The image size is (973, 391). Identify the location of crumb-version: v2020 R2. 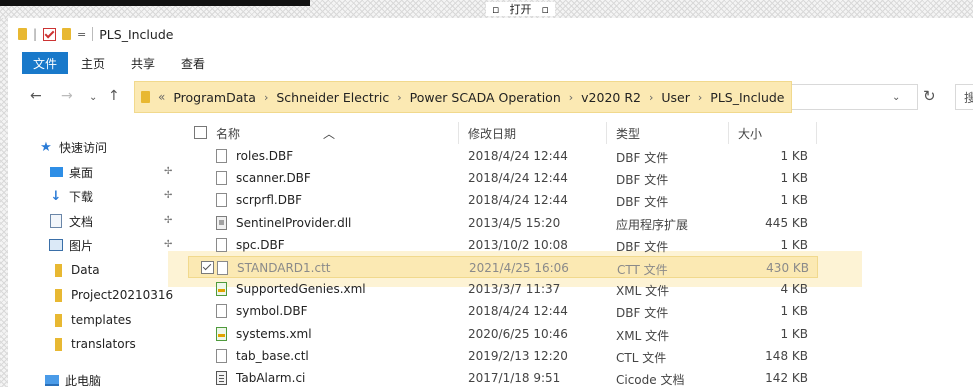
(611, 97).